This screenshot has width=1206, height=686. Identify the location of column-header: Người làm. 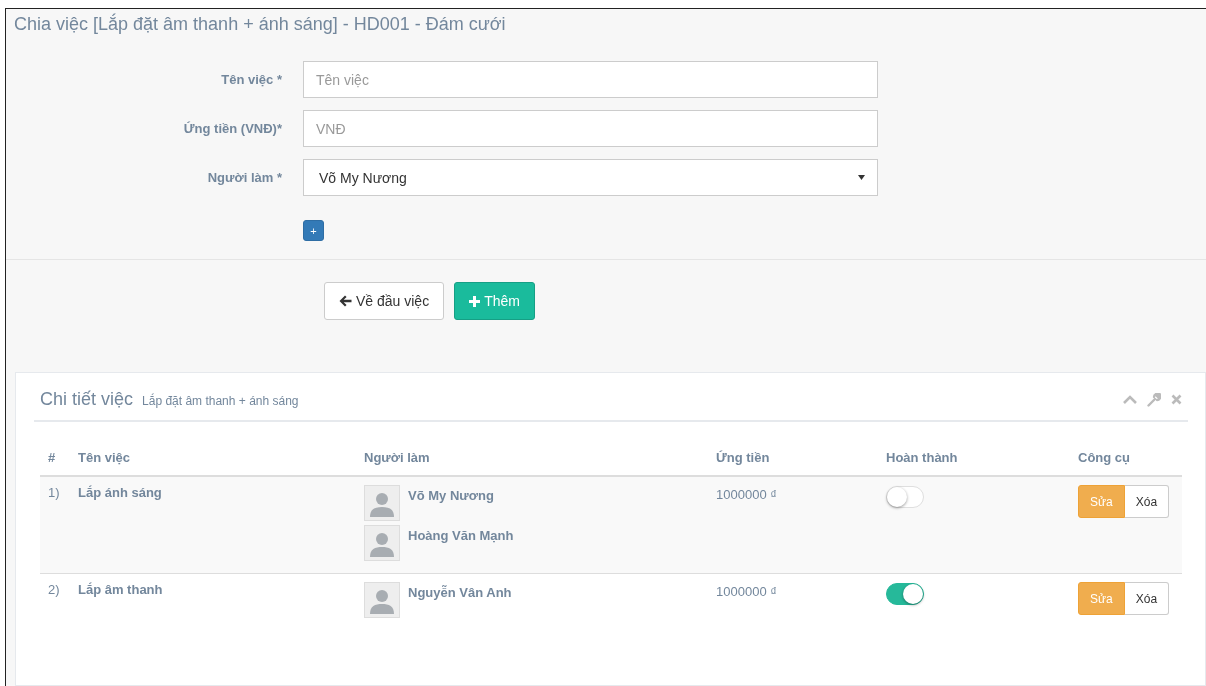
(397, 457).